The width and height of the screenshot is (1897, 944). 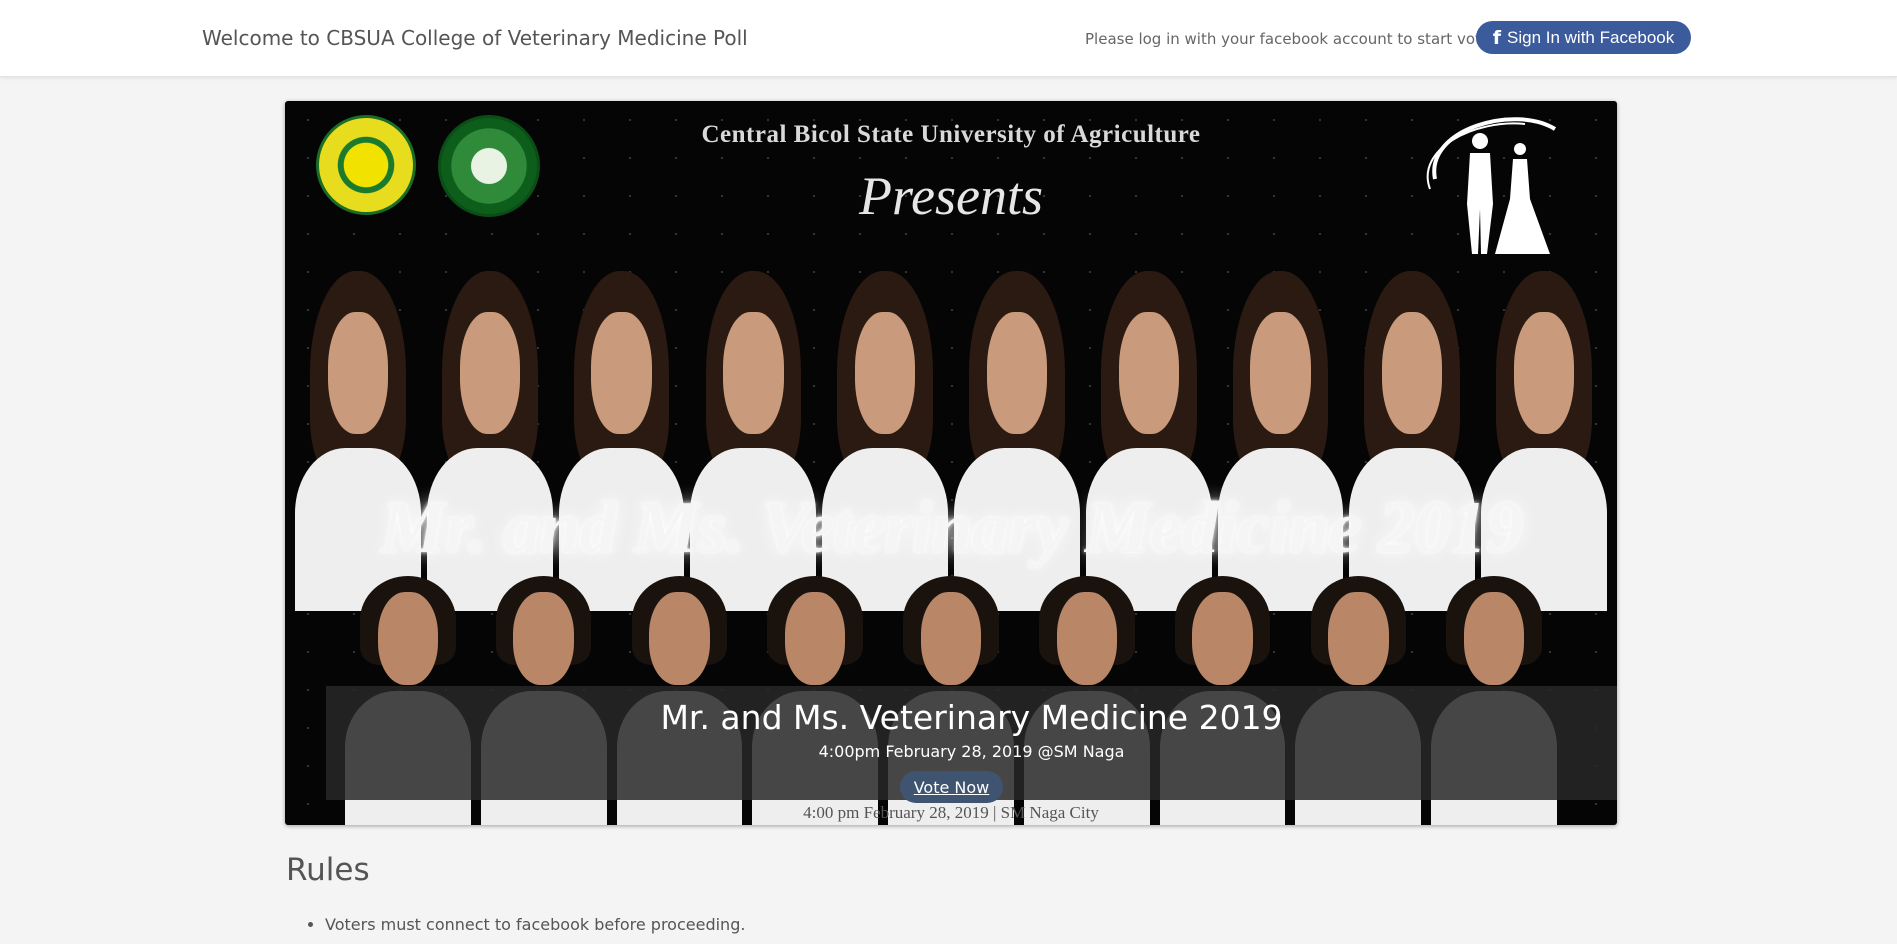 What do you see at coordinates (1591, 37) in the screenshot?
I see `facebook-signin-label: Sign In with Facebook` at bounding box center [1591, 37].